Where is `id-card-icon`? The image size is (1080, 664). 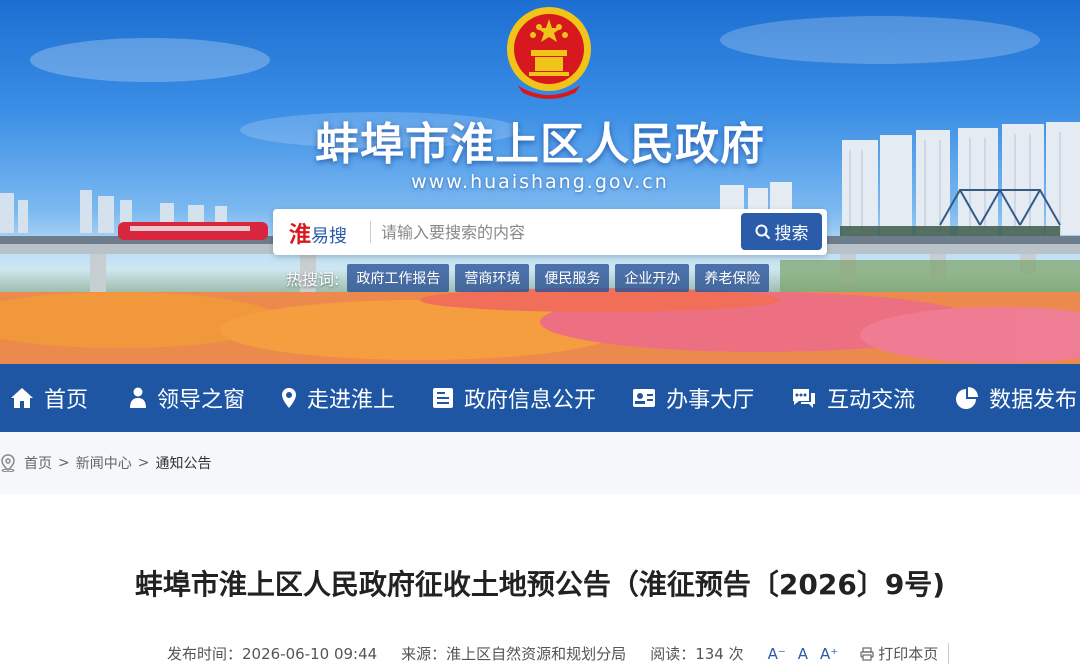 id-card-icon is located at coordinates (644, 398).